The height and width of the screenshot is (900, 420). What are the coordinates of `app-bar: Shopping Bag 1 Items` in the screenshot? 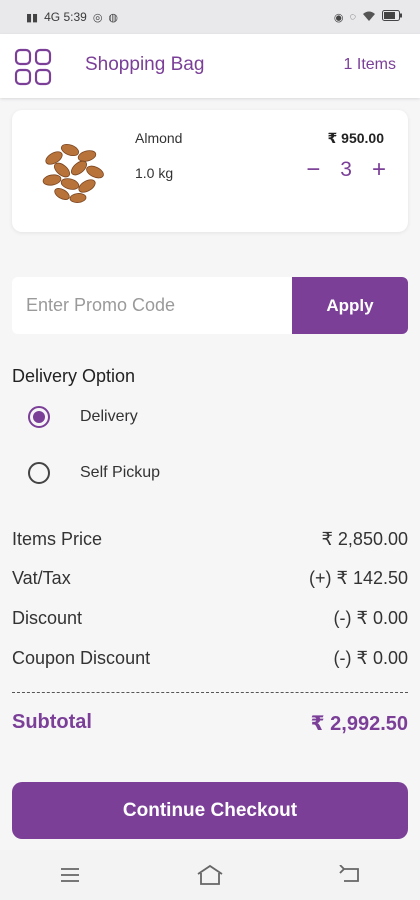 It's located at (210, 66).